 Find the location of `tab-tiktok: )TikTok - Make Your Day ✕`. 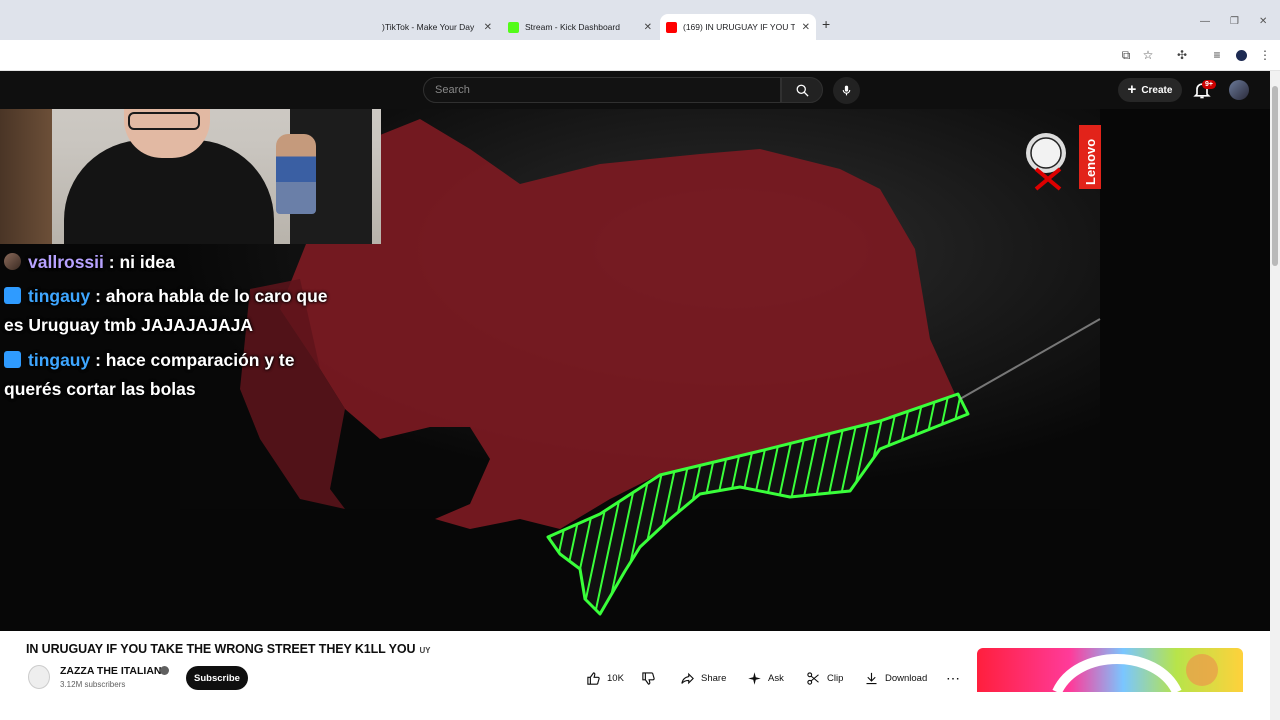

tab-tiktok: )TikTok - Make Your Day ✕ is located at coordinates (440, 27).